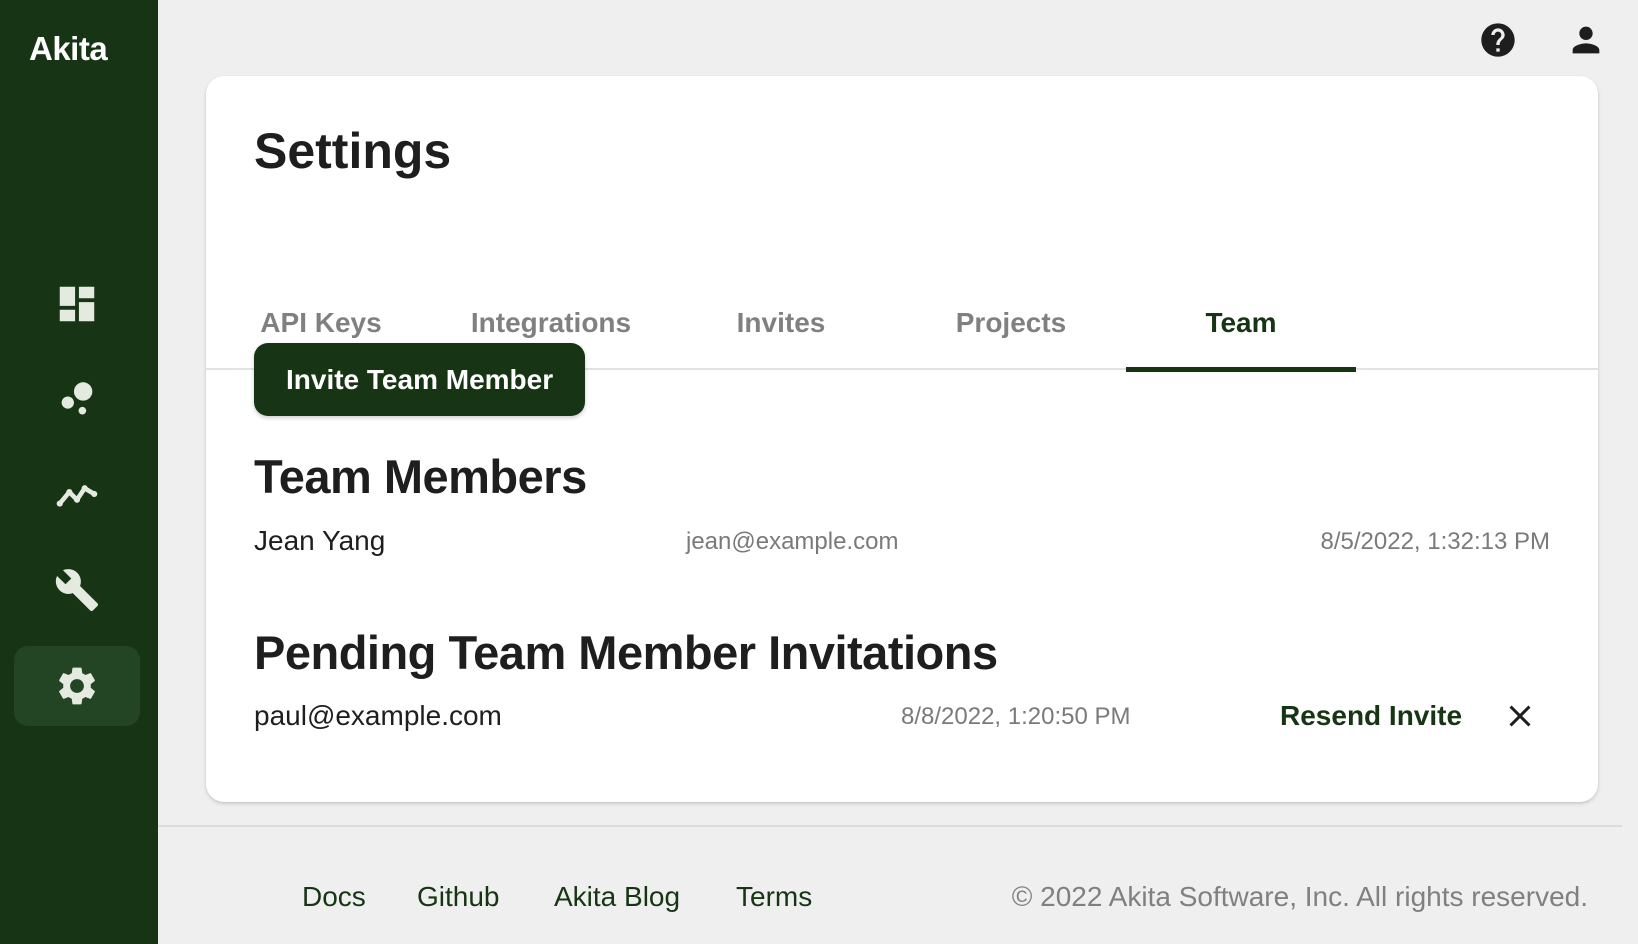 Image resolution: width=1638 pixels, height=944 pixels. Describe the element at coordinates (617, 897) in the screenshot. I see `footer-link-akita-blog: Akita Blog` at that location.